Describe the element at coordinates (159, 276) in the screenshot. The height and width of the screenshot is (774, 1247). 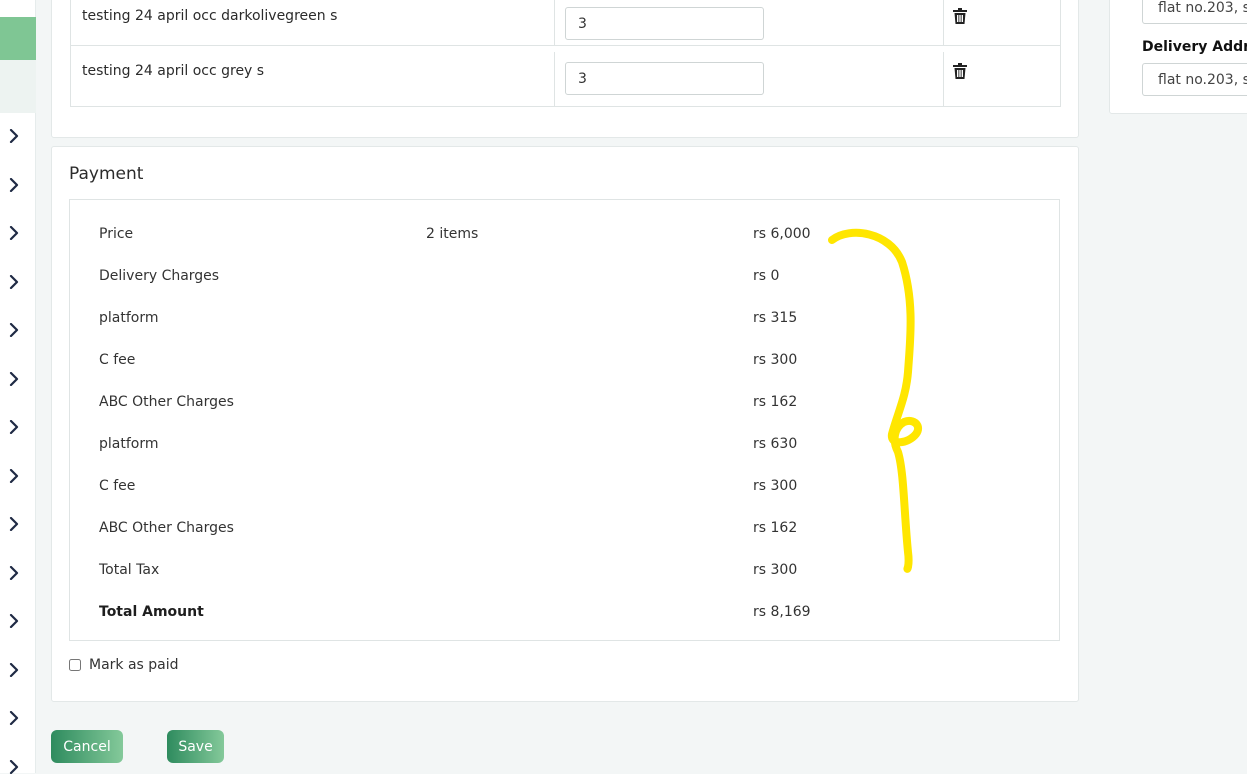
I see `charge-label: Delivery Charges` at that location.